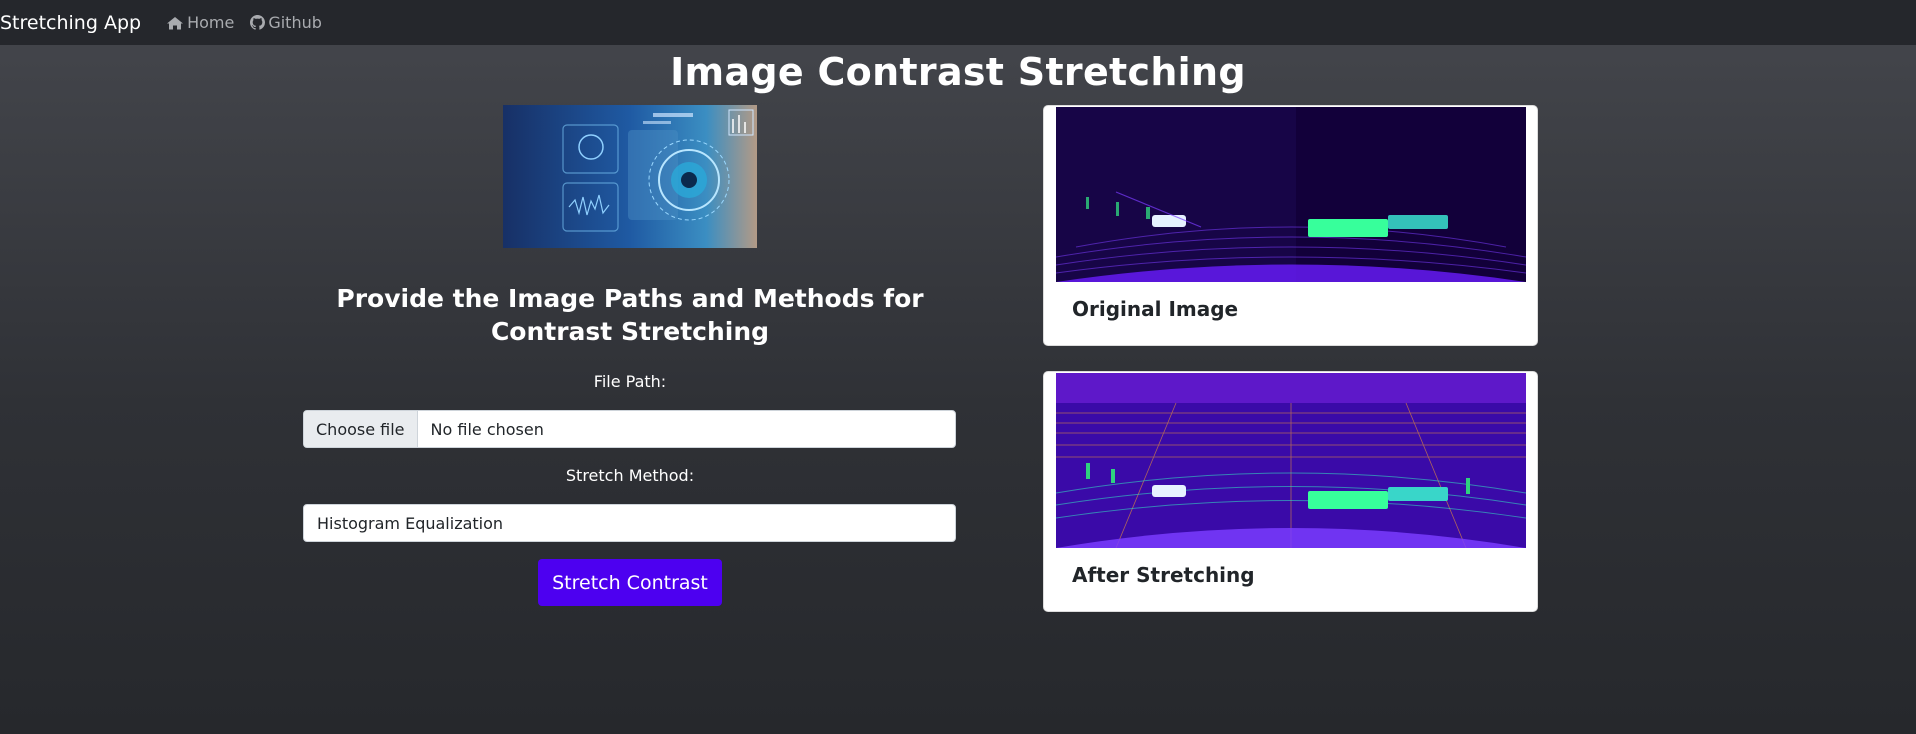 The image size is (1916, 734). Describe the element at coordinates (629, 429) in the screenshot. I see `file-input: Choose file No file chosen` at that location.